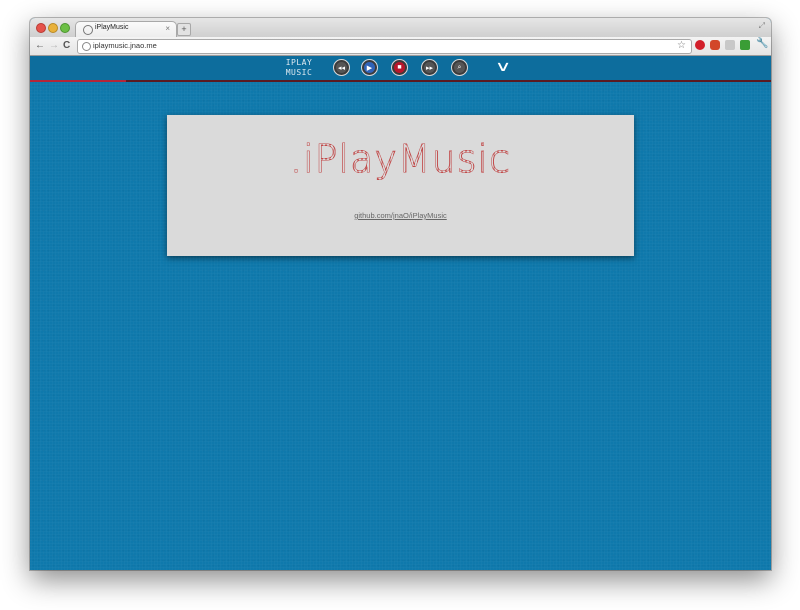  What do you see at coordinates (400, 159) in the screenshot?
I see `app-logo: .iPlayMusic` at bounding box center [400, 159].